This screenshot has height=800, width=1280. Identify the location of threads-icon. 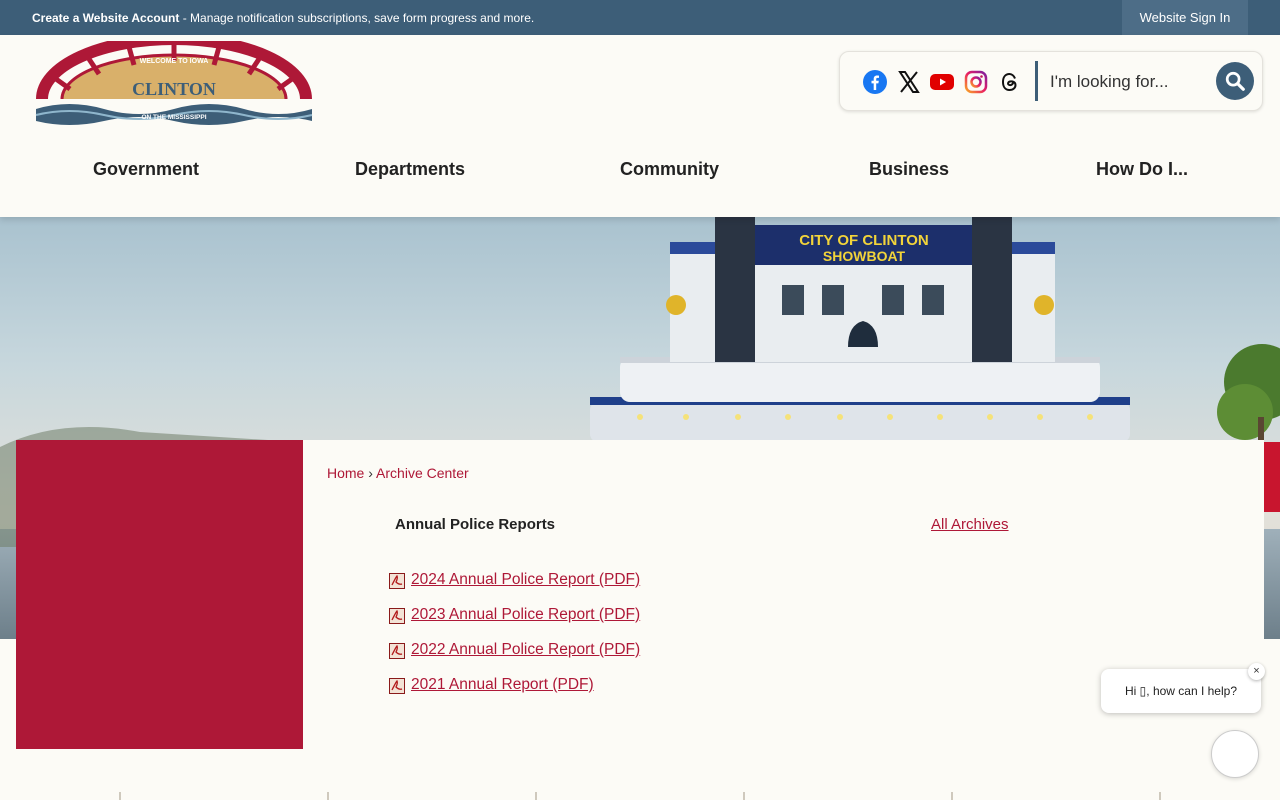
(1010, 82).